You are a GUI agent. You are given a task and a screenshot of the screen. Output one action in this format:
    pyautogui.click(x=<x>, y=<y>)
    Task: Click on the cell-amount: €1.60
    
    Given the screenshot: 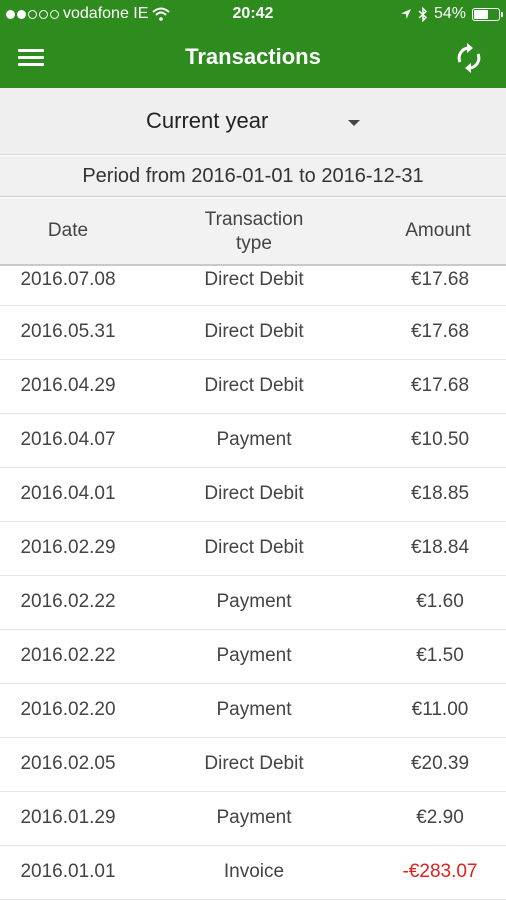 What is the action you would take?
    pyautogui.click(x=440, y=601)
    